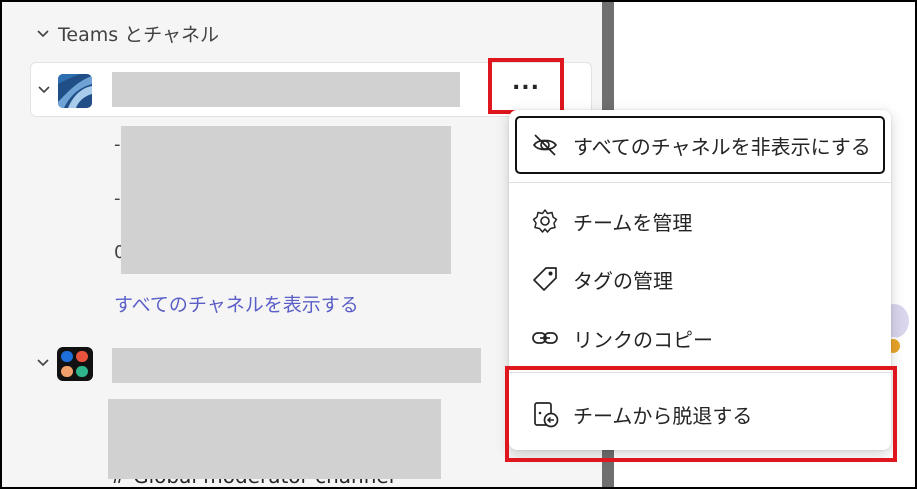  Describe the element at coordinates (236, 303) in the screenshot. I see `show-all-channels-link: すべてのチャネルを表示する` at that location.